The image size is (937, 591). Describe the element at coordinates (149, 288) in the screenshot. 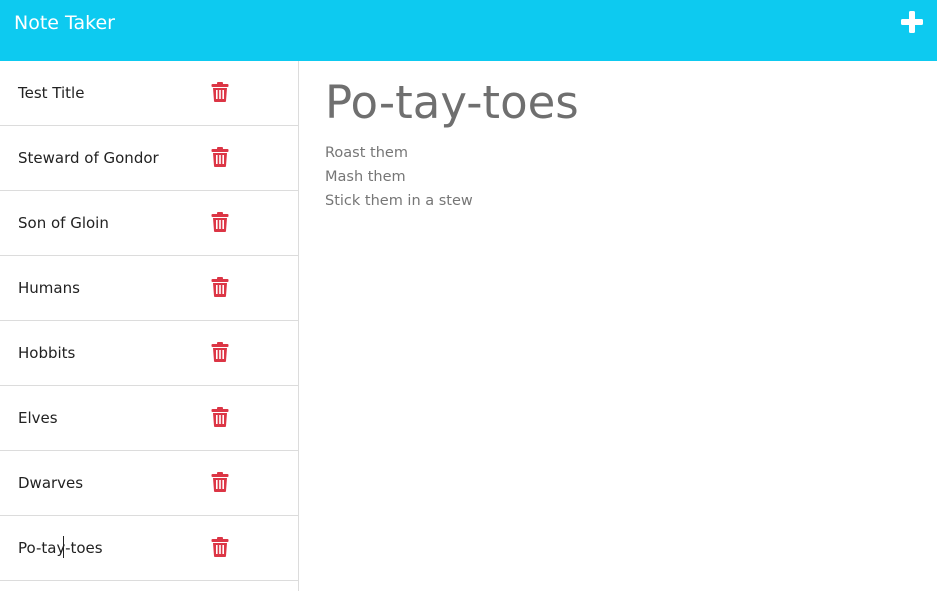

I see `note-list-item: Humans` at that location.